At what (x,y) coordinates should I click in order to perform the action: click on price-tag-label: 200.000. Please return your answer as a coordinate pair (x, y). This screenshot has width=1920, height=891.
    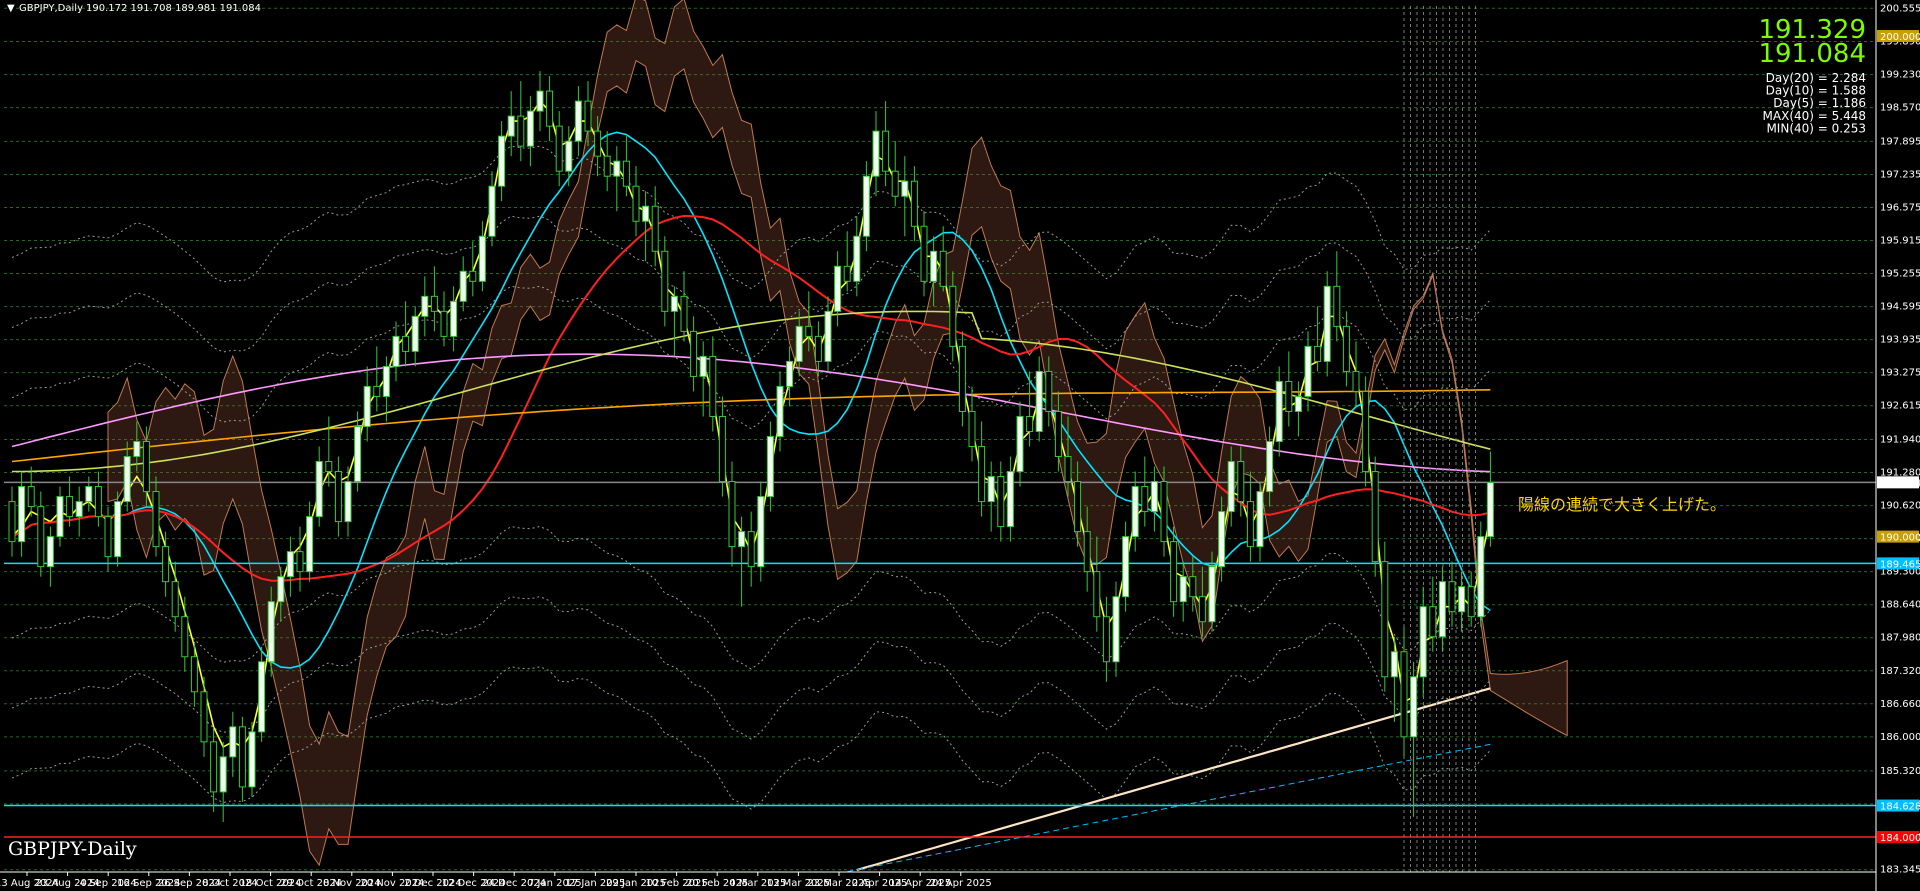
    Looking at the image, I should click on (1900, 37).